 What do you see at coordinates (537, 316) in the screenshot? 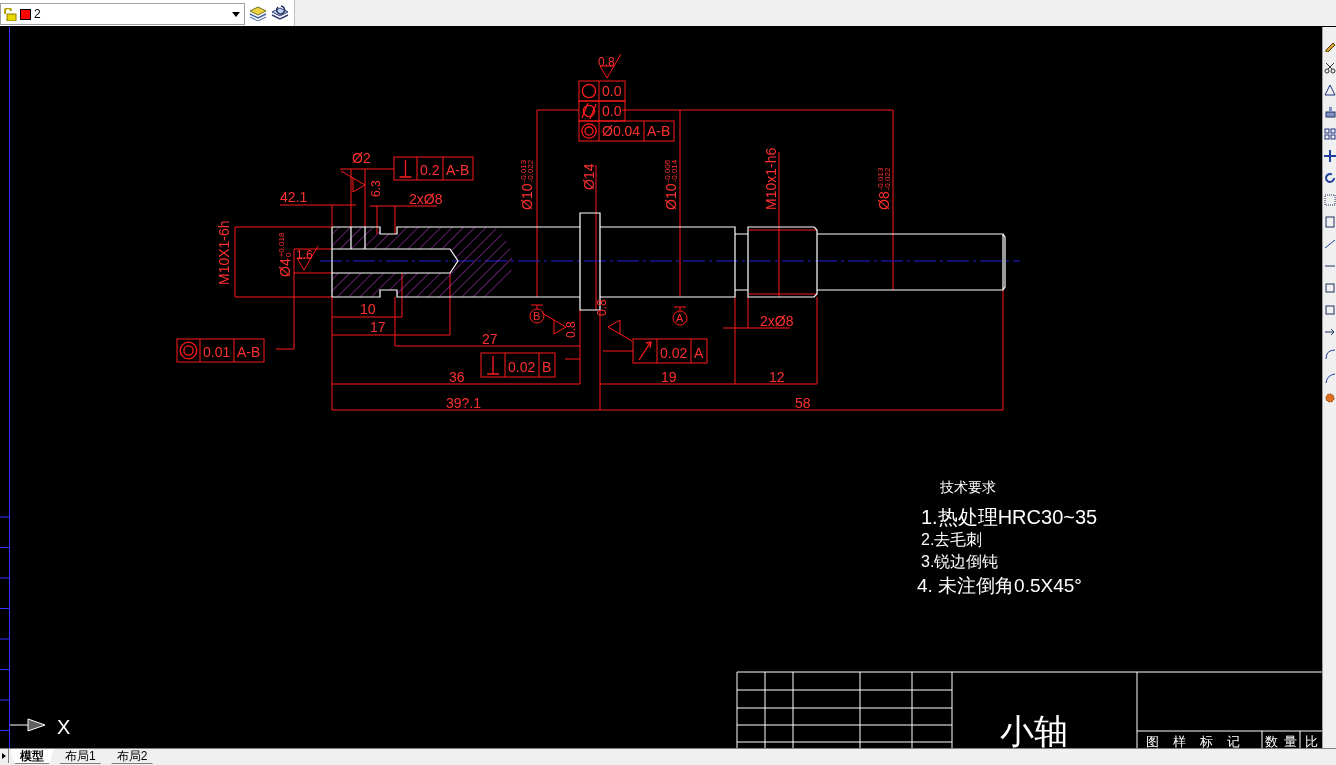
I see `datum-label: B` at bounding box center [537, 316].